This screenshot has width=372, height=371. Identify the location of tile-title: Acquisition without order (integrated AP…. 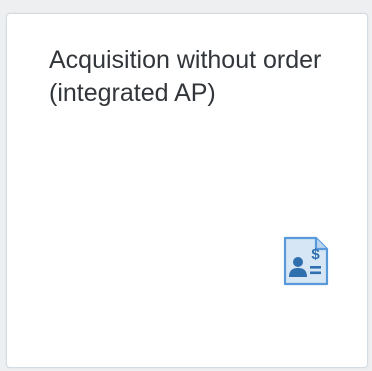
(185, 76).